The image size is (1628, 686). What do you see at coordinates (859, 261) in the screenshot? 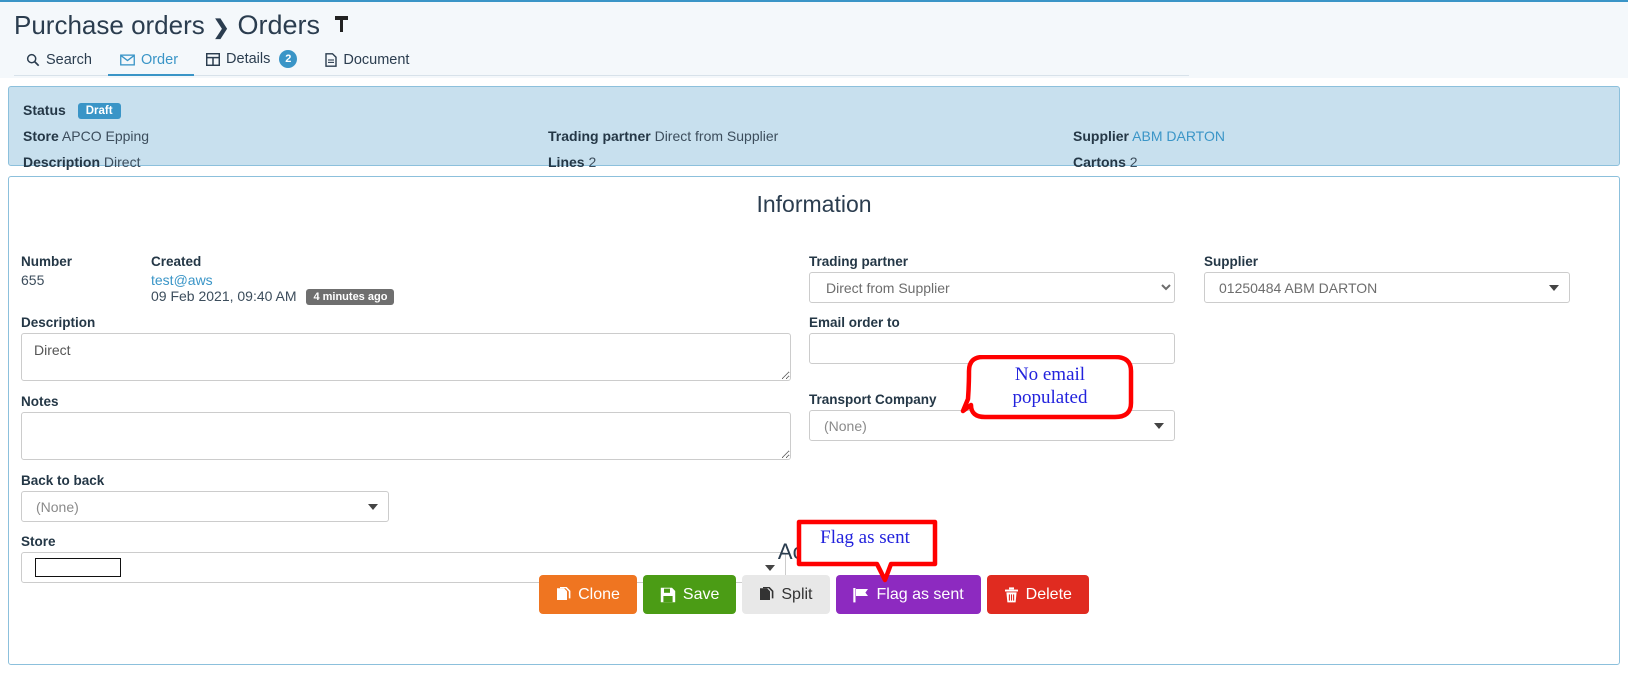
I see `trading-partner-select-label: Trading partner` at bounding box center [859, 261].